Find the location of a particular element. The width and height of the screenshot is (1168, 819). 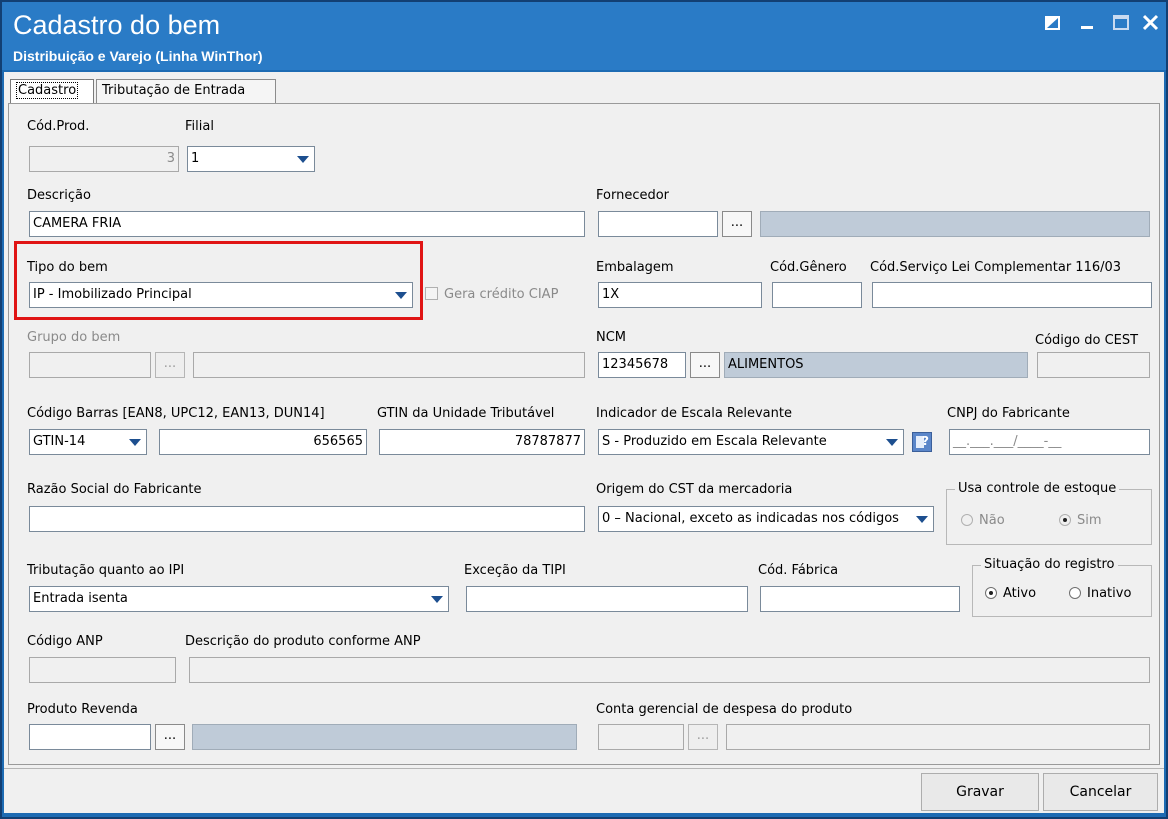

cnpj-fab-input: __.___.___/____-__ is located at coordinates (1049, 442).